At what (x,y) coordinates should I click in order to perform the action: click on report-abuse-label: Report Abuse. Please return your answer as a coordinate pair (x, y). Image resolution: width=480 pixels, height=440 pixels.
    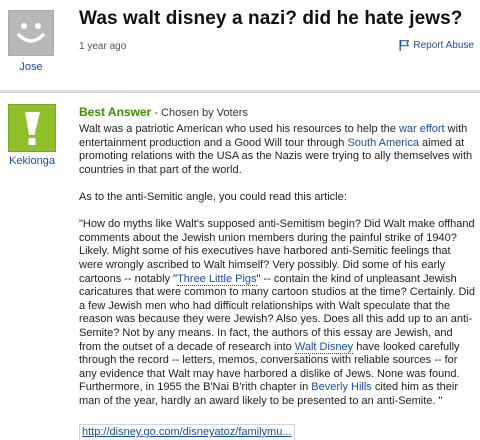
    Looking at the image, I should click on (443, 45).